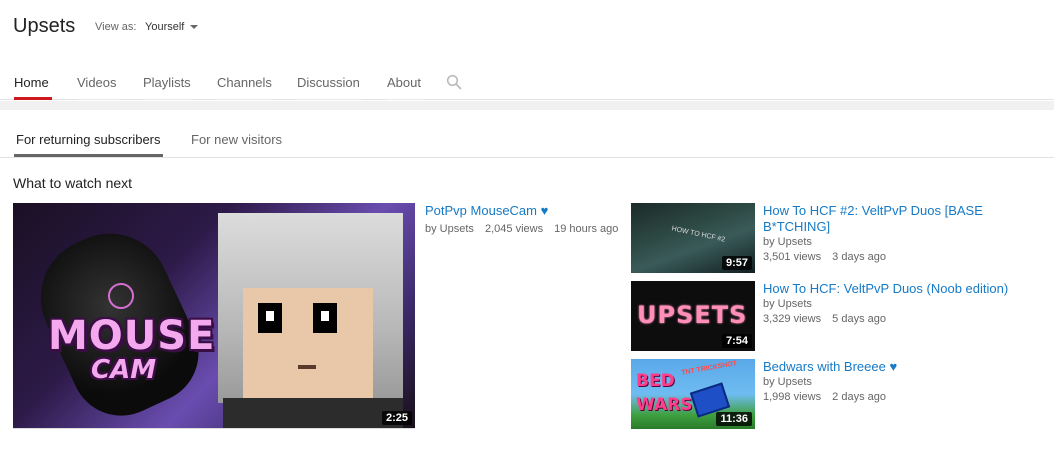 This screenshot has width=1054, height=454. I want to click on video-duration: 2:25, so click(396, 418).